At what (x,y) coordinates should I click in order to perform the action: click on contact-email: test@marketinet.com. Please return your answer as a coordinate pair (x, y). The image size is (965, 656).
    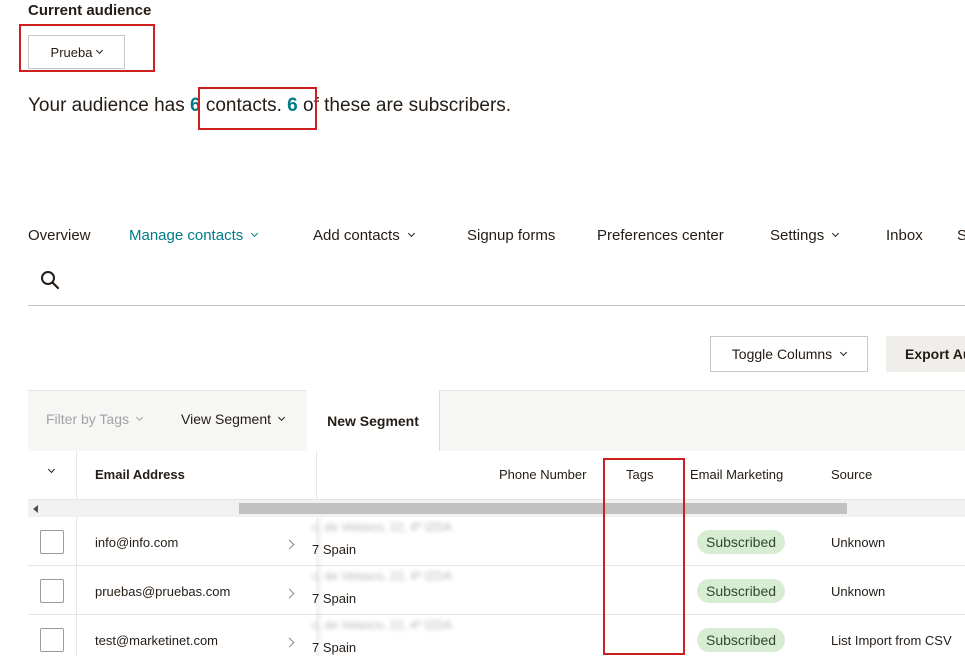
    Looking at the image, I should click on (156, 640).